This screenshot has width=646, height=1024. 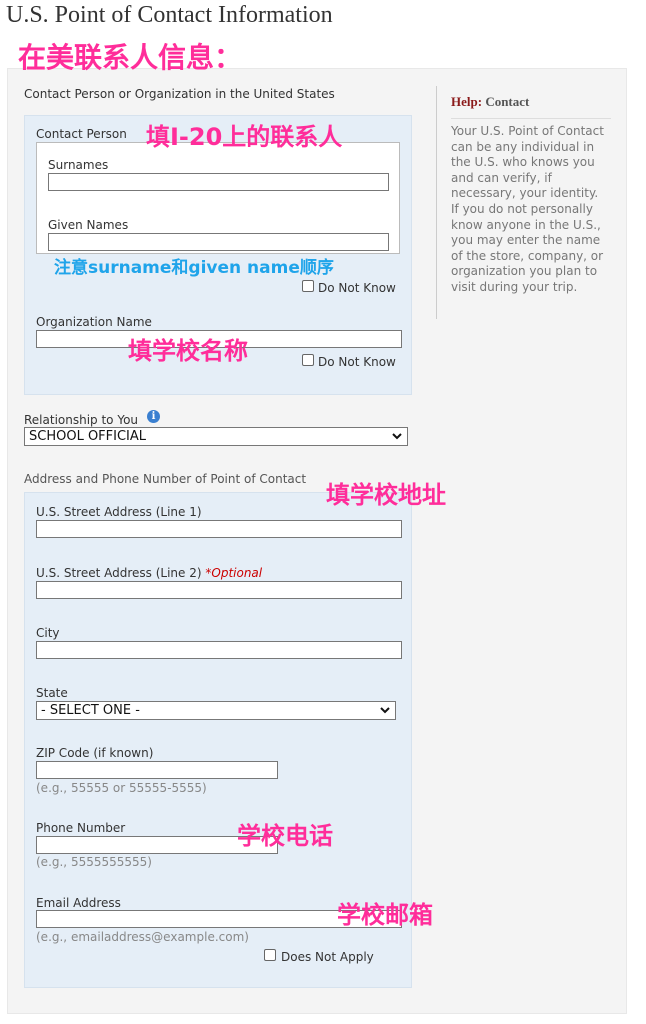 What do you see at coordinates (285, 836) in the screenshot?
I see `annotation-phone: 学校电话` at bounding box center [285, 836].